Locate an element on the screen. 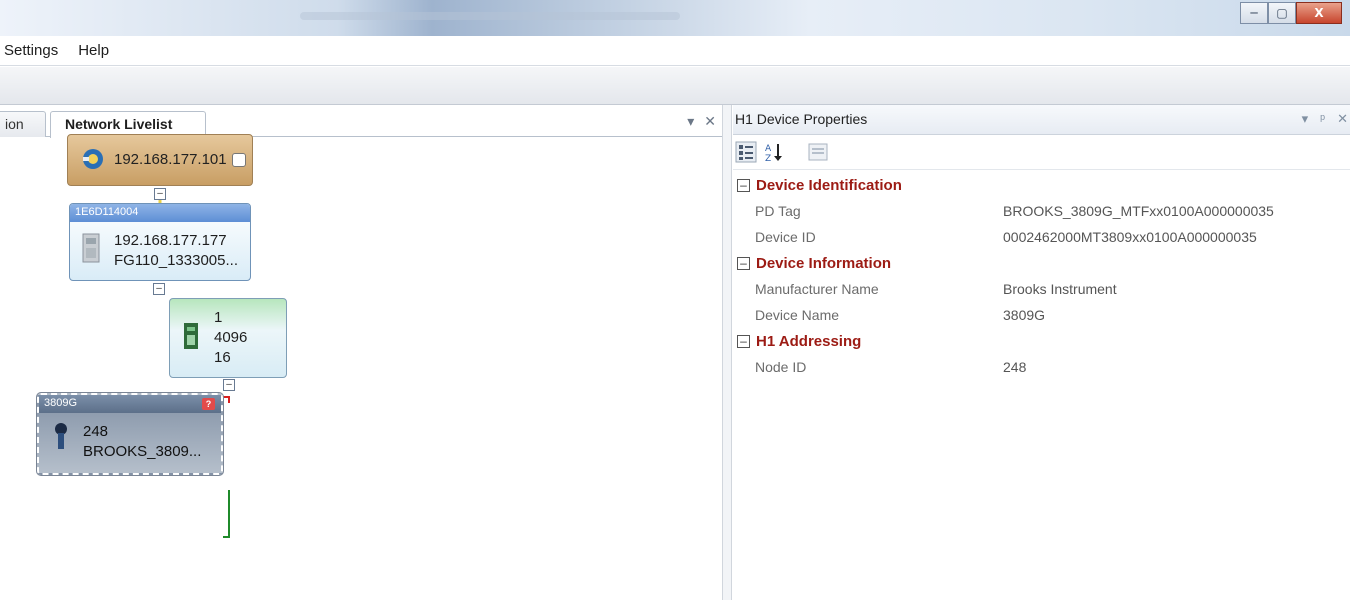 The height and width of the screenshot is (600, 1350). flow-meter-icon is located at coordinates (61, 436).